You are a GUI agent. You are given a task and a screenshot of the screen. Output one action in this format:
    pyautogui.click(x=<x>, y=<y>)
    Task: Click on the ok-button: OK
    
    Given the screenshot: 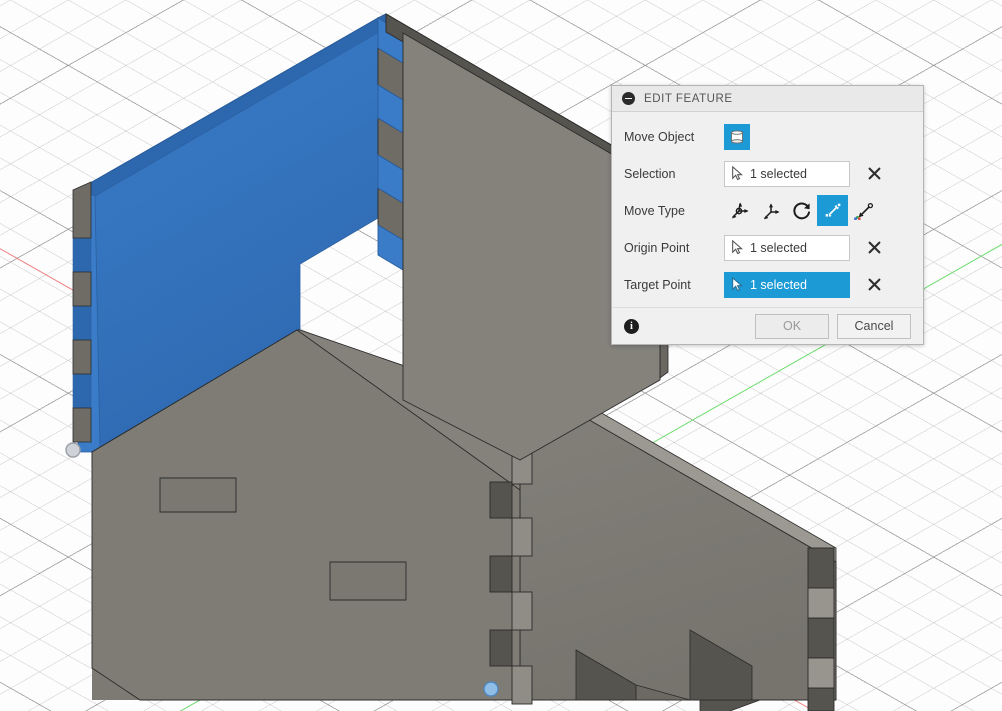 What is the action you would take?
    pyautogui.click(x=792, y=326)
    